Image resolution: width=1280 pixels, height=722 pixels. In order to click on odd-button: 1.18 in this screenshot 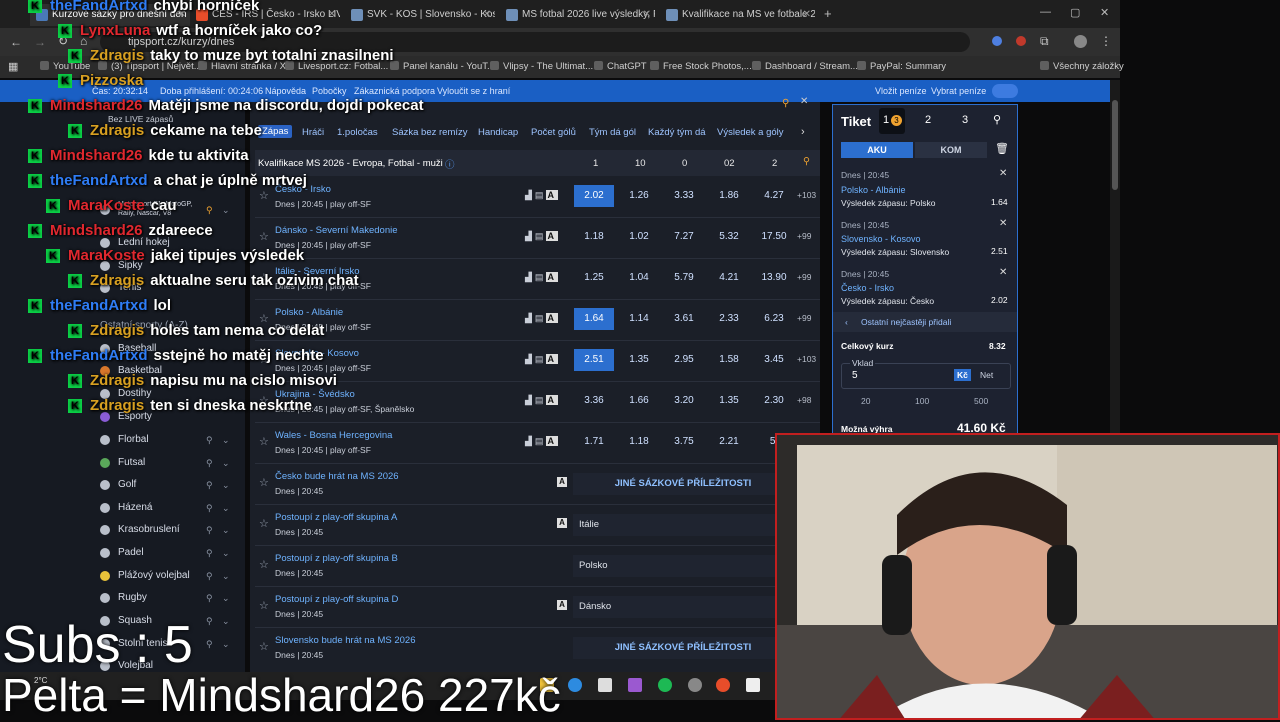, I will do `click(639, 442)`.